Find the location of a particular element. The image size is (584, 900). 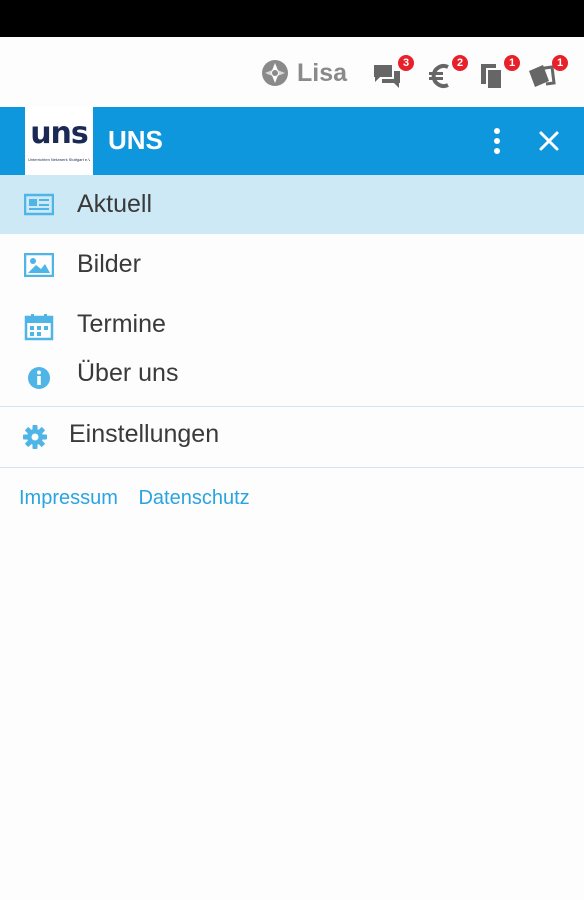

menu-item-label: Bilder is located at coordinates (109, 264).